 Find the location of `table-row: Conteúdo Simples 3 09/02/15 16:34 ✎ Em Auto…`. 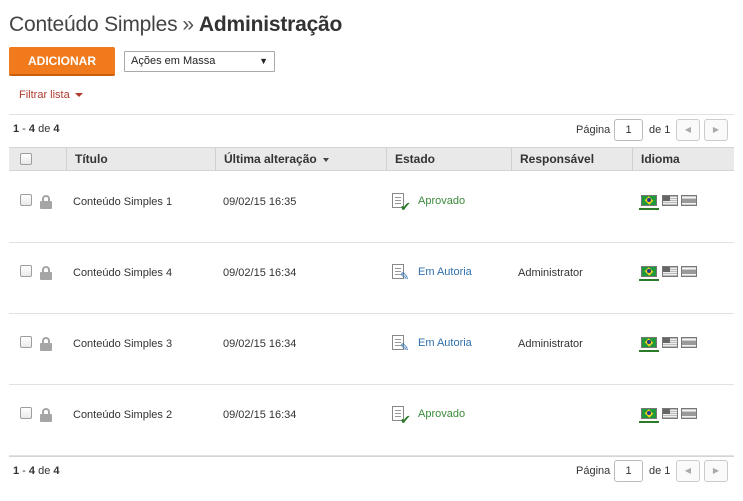

table-row: Conteúdo Simples 3 09/02/15 16:34 ✎ Em Auto… is located at coordinates (371, 349).